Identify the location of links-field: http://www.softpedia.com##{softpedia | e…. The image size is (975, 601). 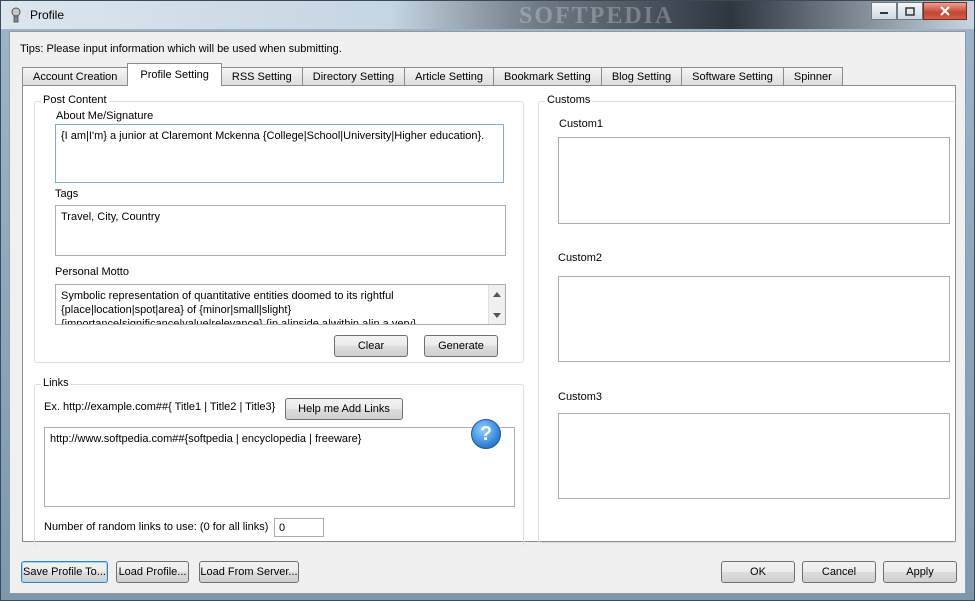
(279, 467).